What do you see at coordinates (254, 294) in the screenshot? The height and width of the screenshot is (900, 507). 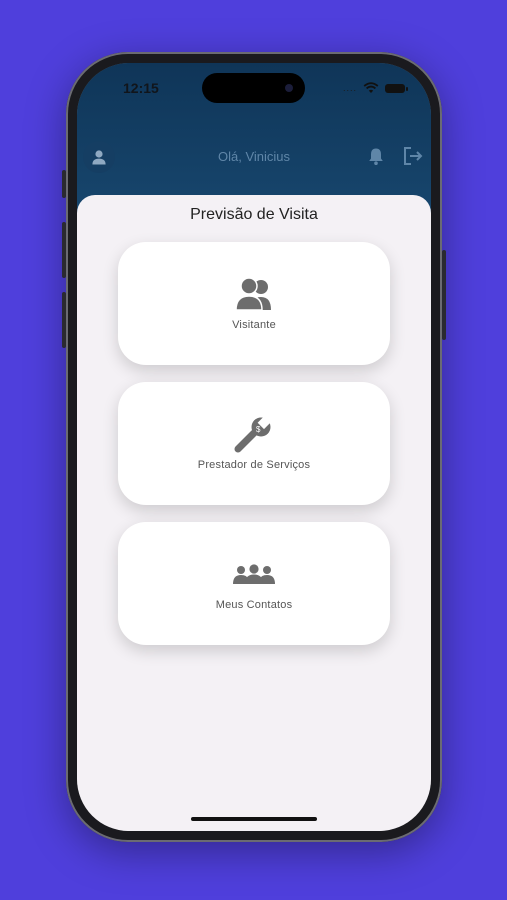 I see `users-icon` at bounding box center [254, 294].